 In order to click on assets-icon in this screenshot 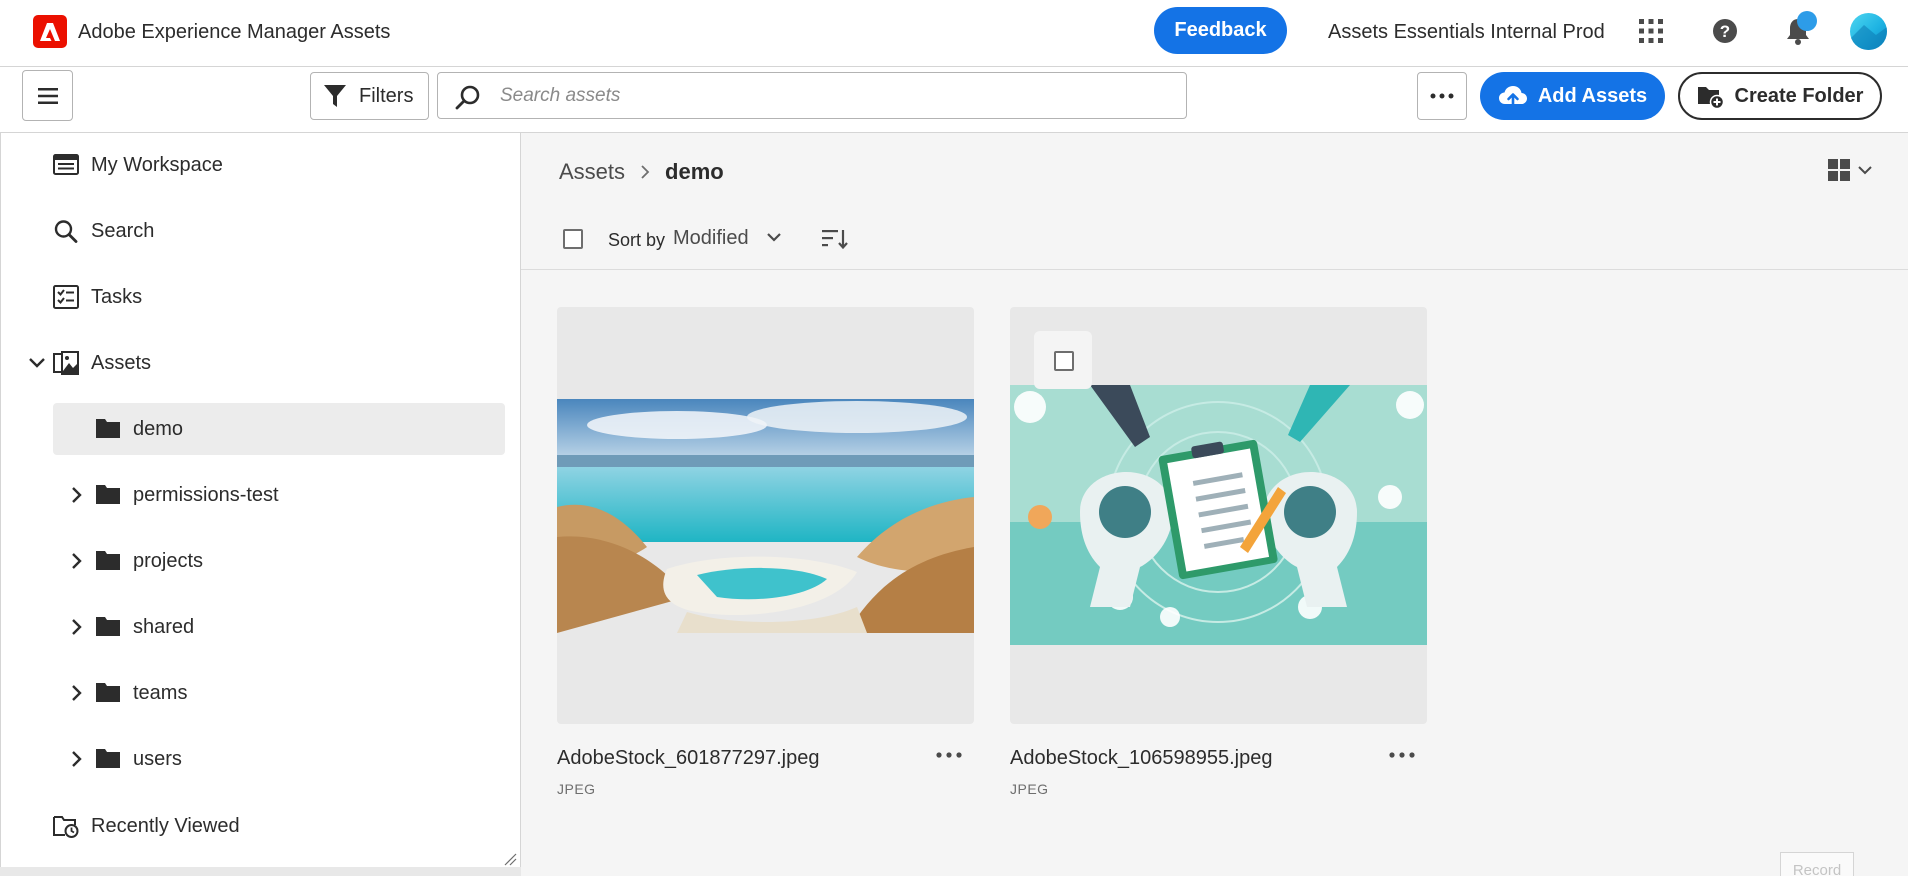, I will do `click(66, 363)`.